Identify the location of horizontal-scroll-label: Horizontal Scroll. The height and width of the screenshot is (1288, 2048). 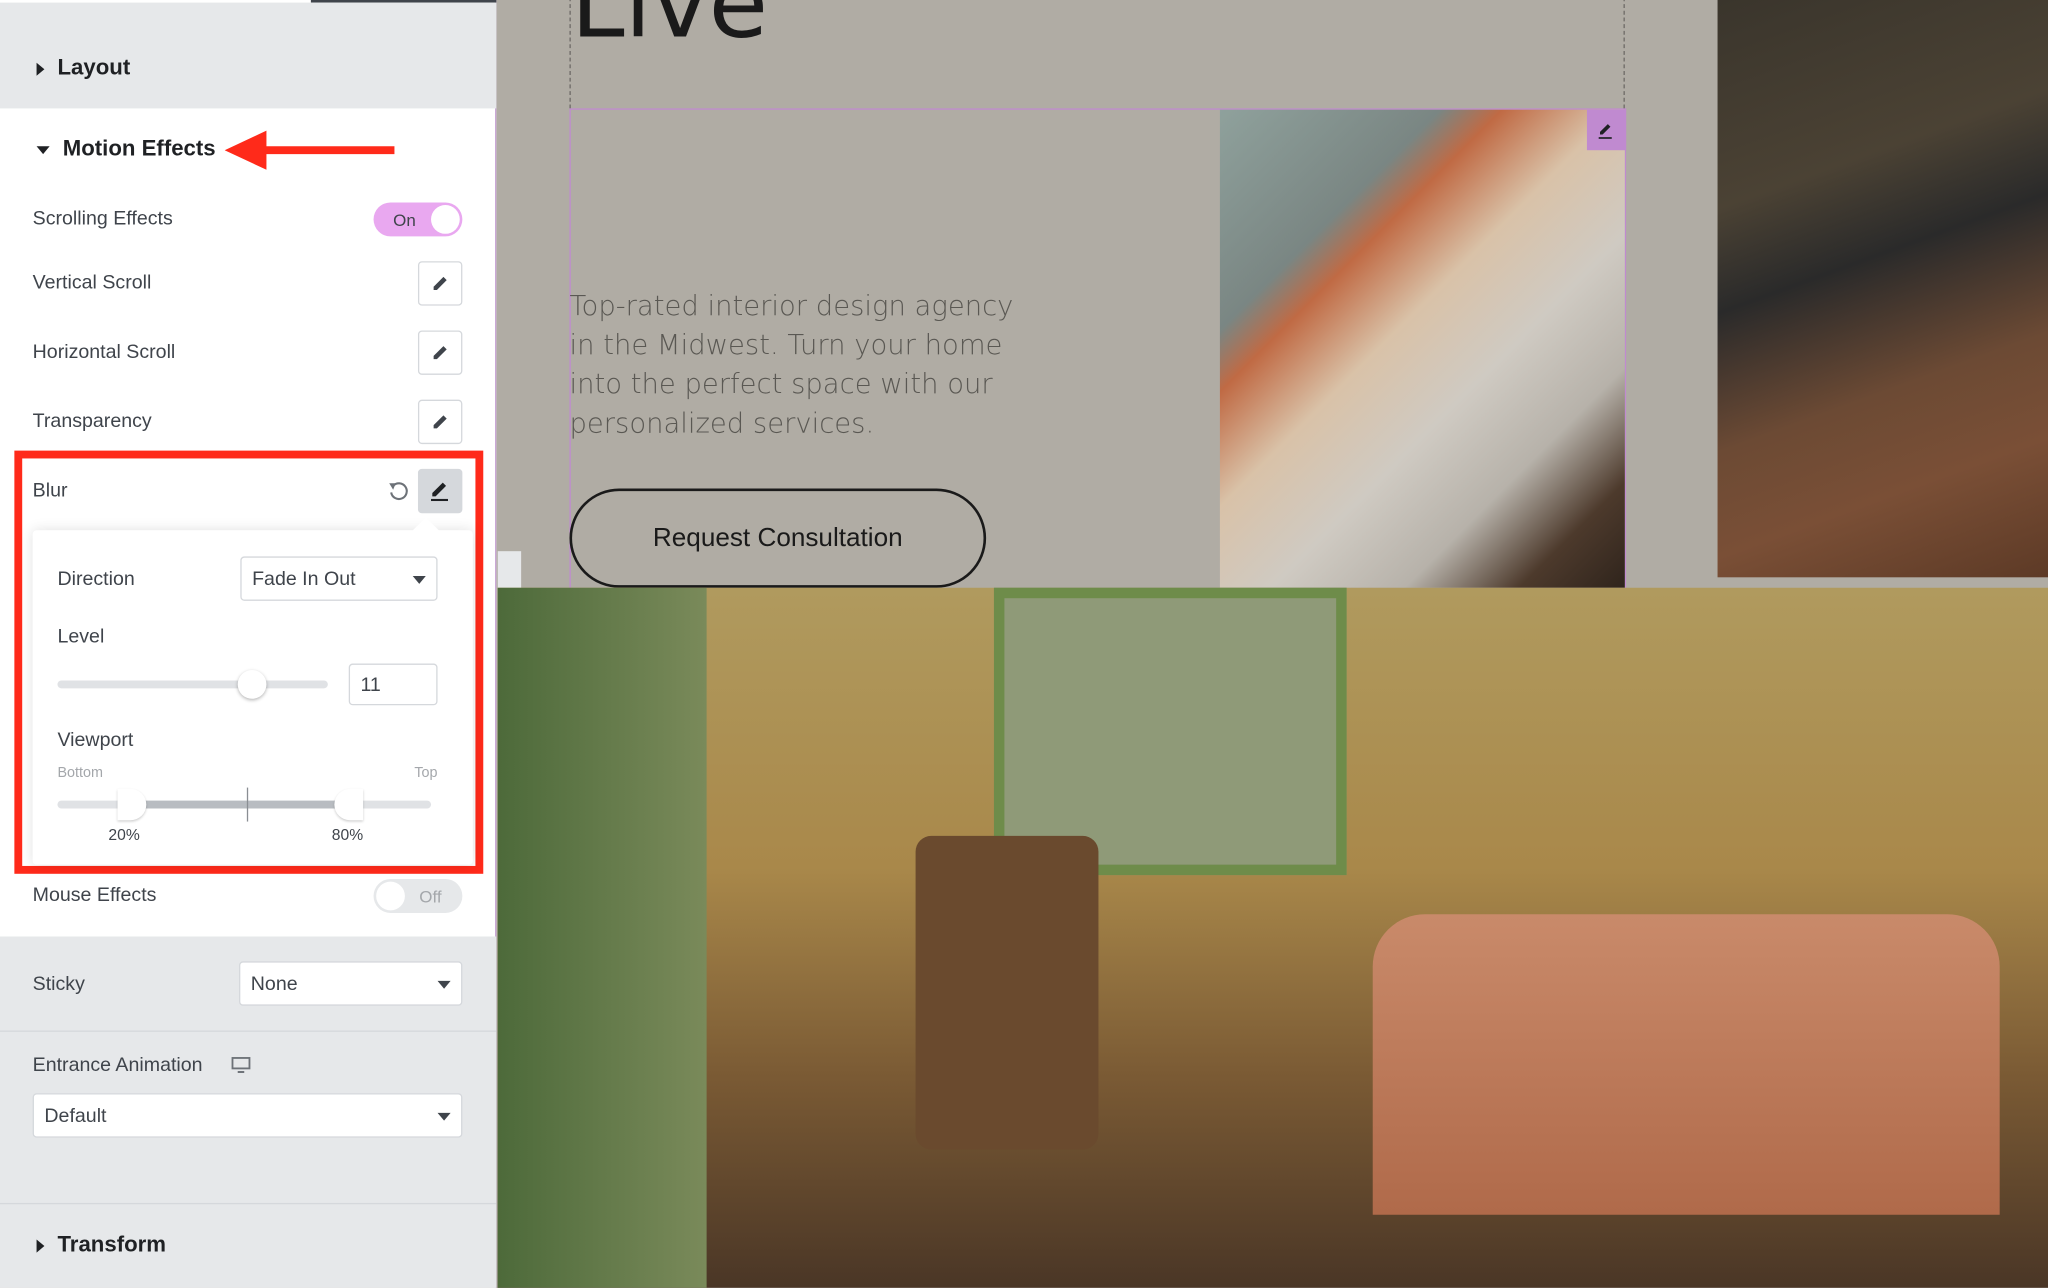
(104, 352).